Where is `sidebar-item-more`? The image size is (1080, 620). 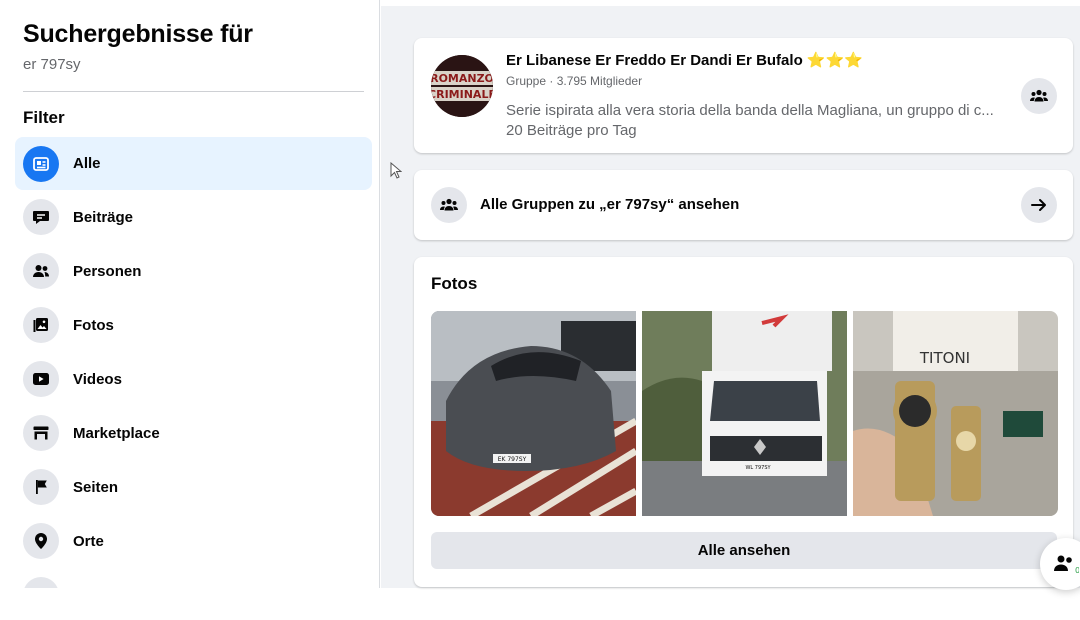
sidebar-item-more is located at coordinates (193, 578).